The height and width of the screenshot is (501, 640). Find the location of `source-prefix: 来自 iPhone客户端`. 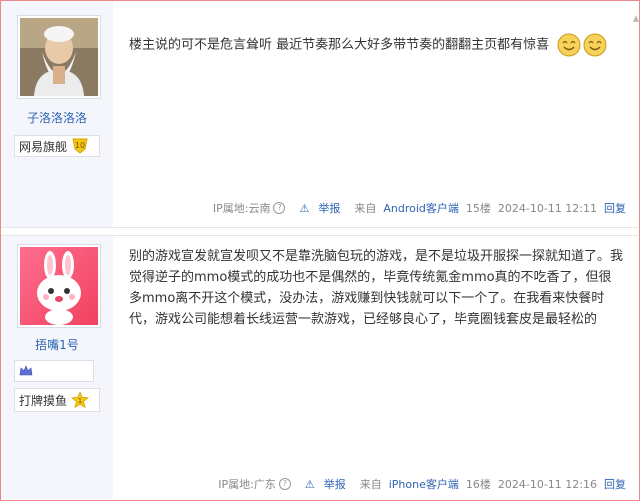

source-prefix: 来自 iPhone客户端 is located at coordinates (409, 484).